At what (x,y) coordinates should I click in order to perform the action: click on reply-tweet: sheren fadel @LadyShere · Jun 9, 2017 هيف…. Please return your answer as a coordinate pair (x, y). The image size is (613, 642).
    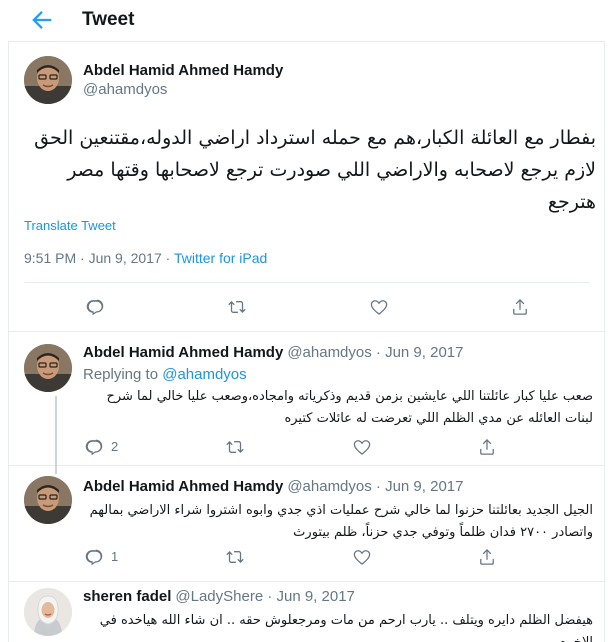
    Looking at the image, I should click on (306, 612).